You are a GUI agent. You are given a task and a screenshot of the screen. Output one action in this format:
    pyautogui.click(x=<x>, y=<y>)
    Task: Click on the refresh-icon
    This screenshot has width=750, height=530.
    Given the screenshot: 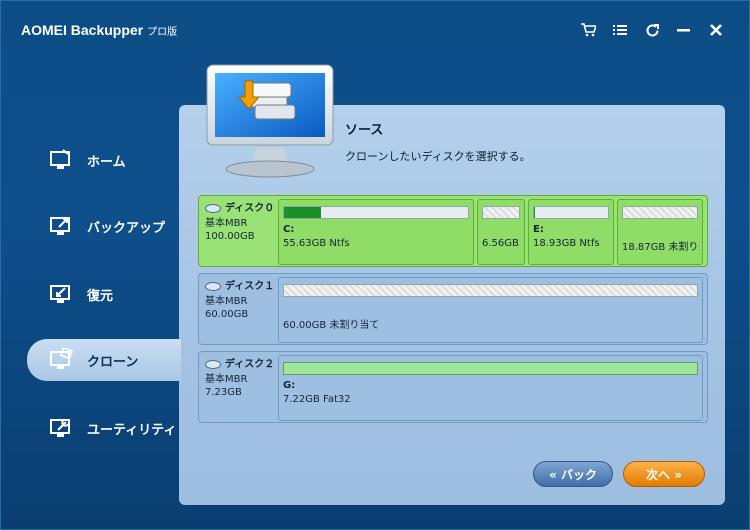 What is the action you would take?
    pyautogui.click(x=652, y=30)
    